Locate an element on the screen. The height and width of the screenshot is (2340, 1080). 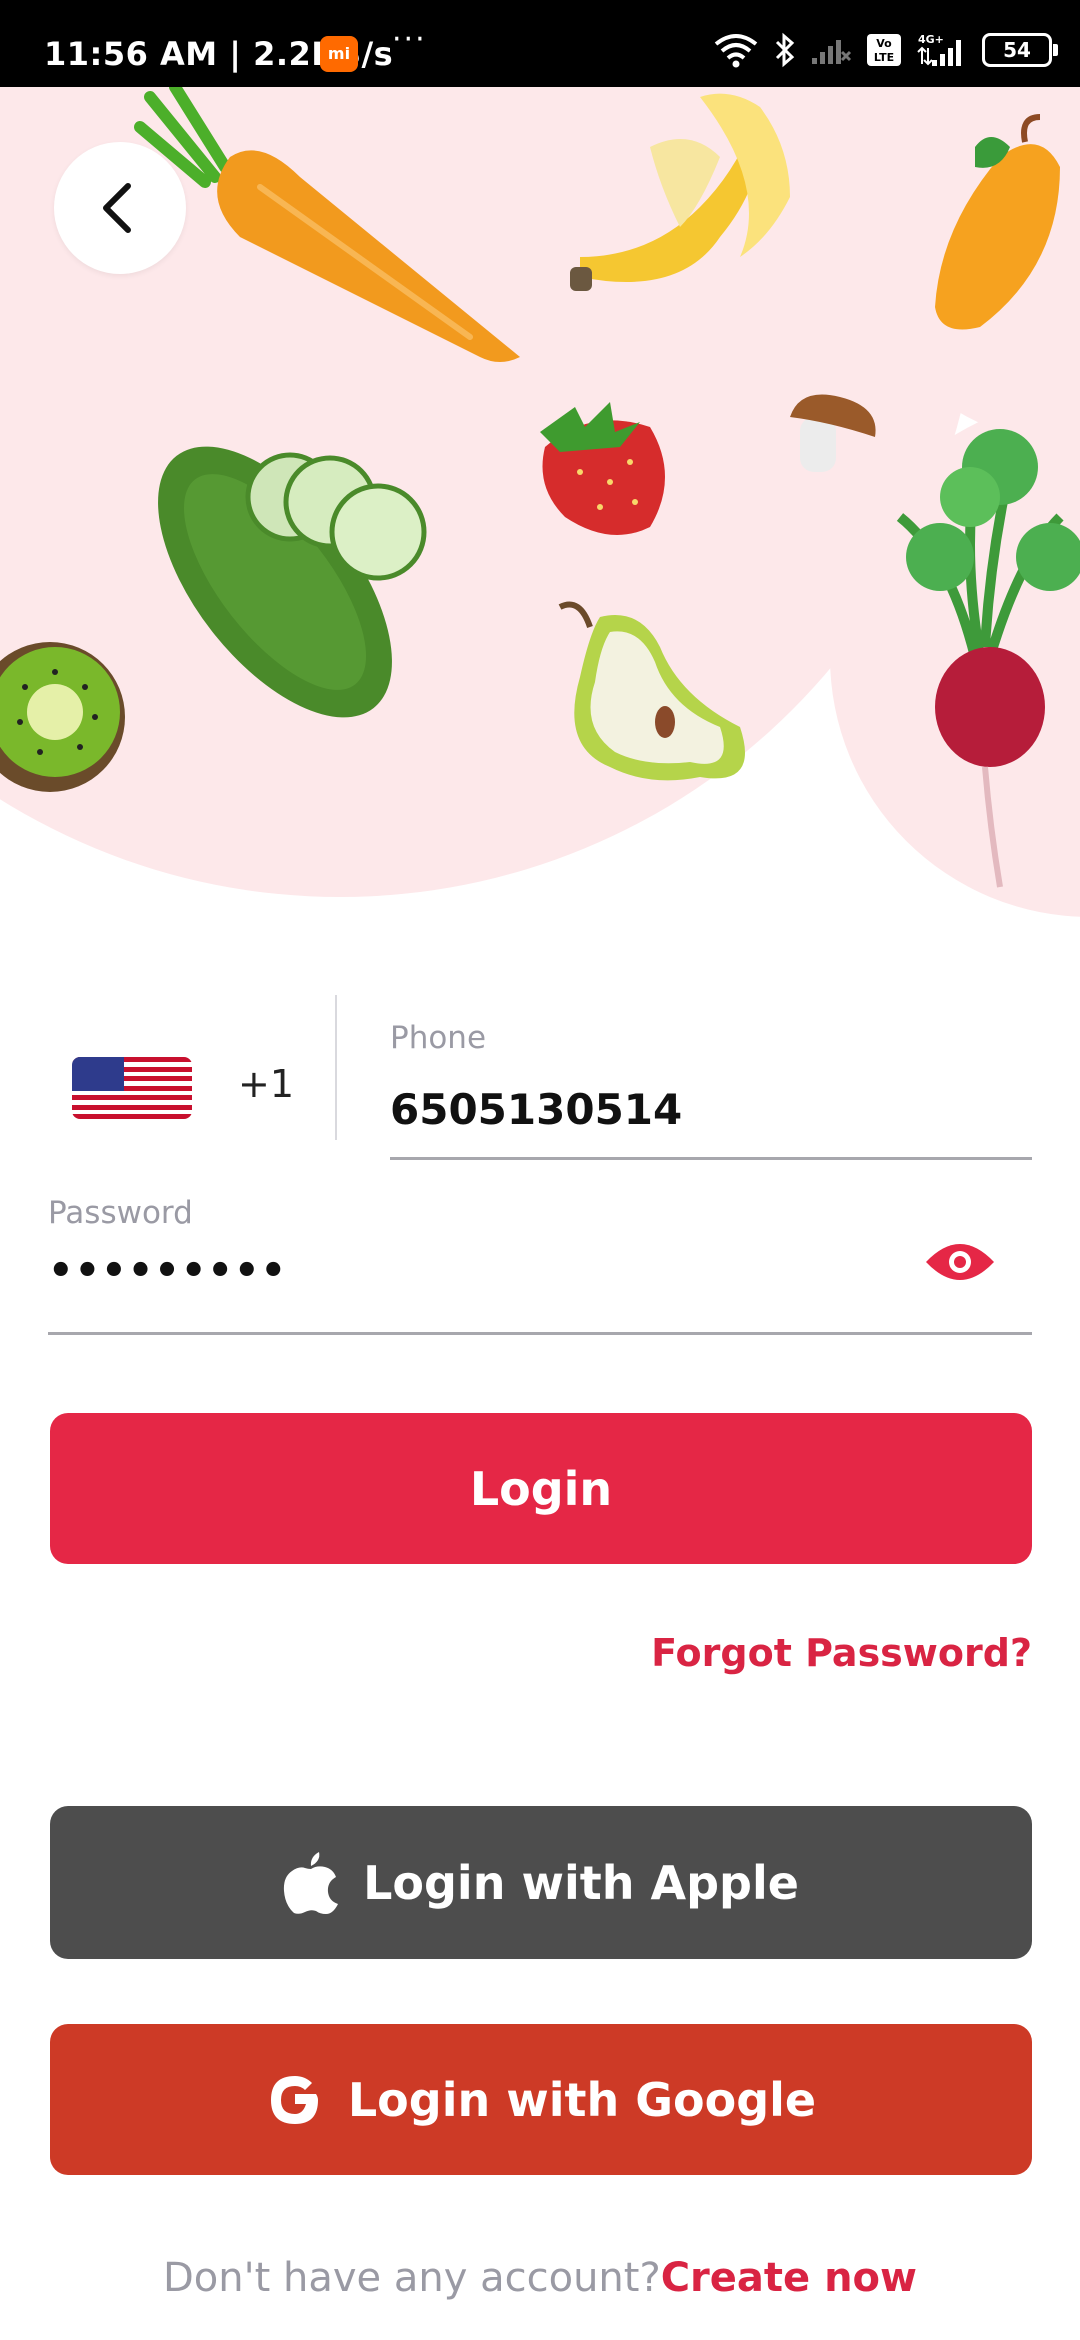
phone-underline is located at coordinates (711, 1158).